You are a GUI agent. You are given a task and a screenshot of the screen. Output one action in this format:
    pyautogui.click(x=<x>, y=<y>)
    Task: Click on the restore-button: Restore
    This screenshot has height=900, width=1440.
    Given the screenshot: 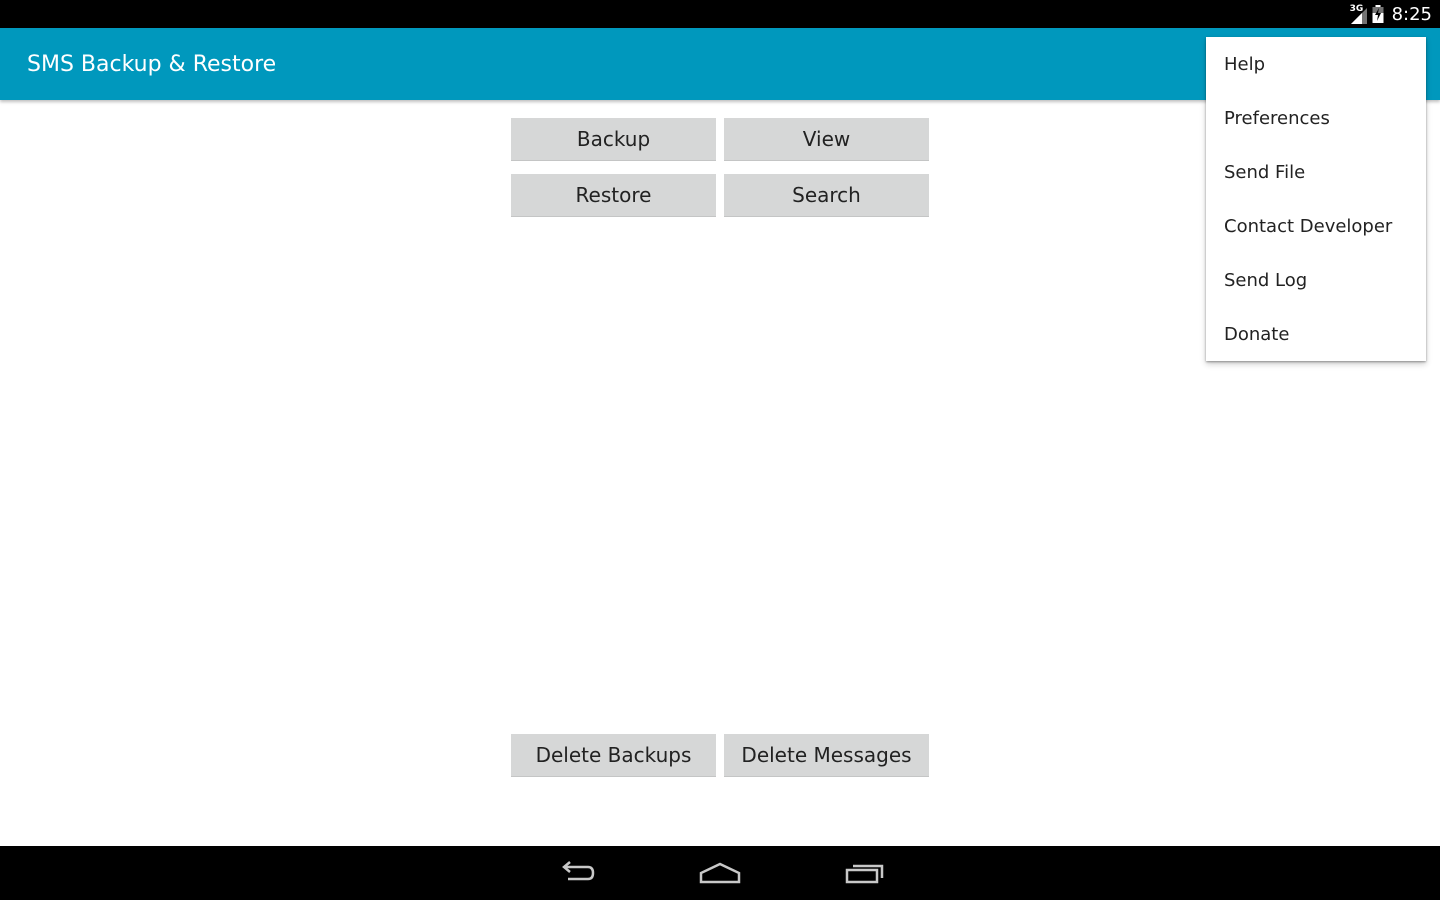 What is the action you would take?
    pyautogui.click(x=613, y=195)
    